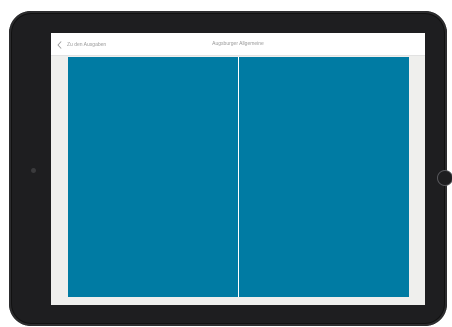 The image size is (452, 327). What do you see at coordinates (33, 170) in the screenshot?
I see `camera-icon` at bounding box center [33, 170].